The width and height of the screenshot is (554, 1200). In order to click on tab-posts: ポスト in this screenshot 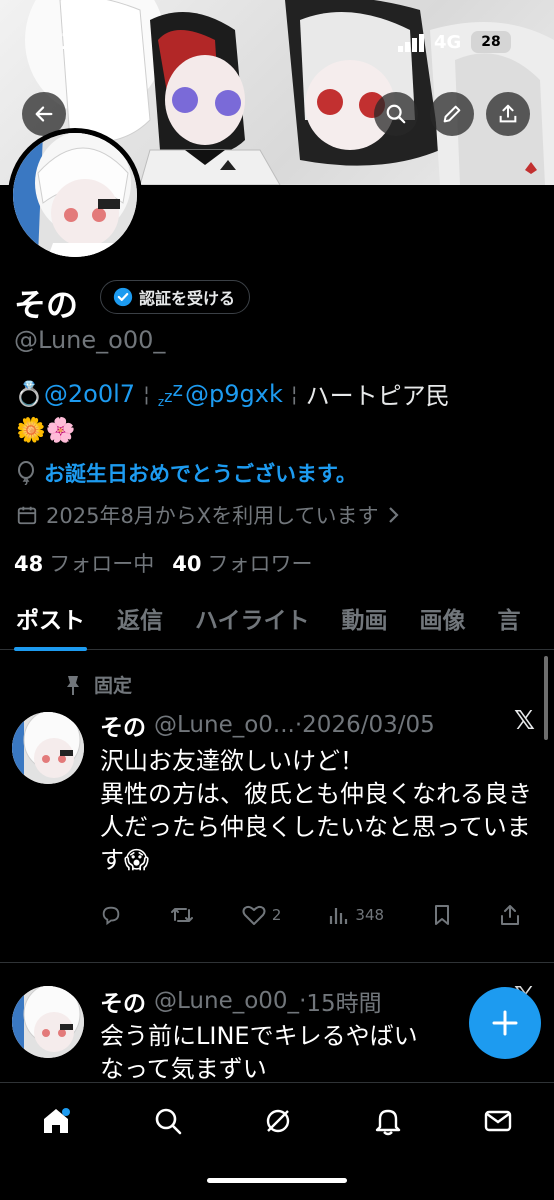, I will do `click(50, 623)`.